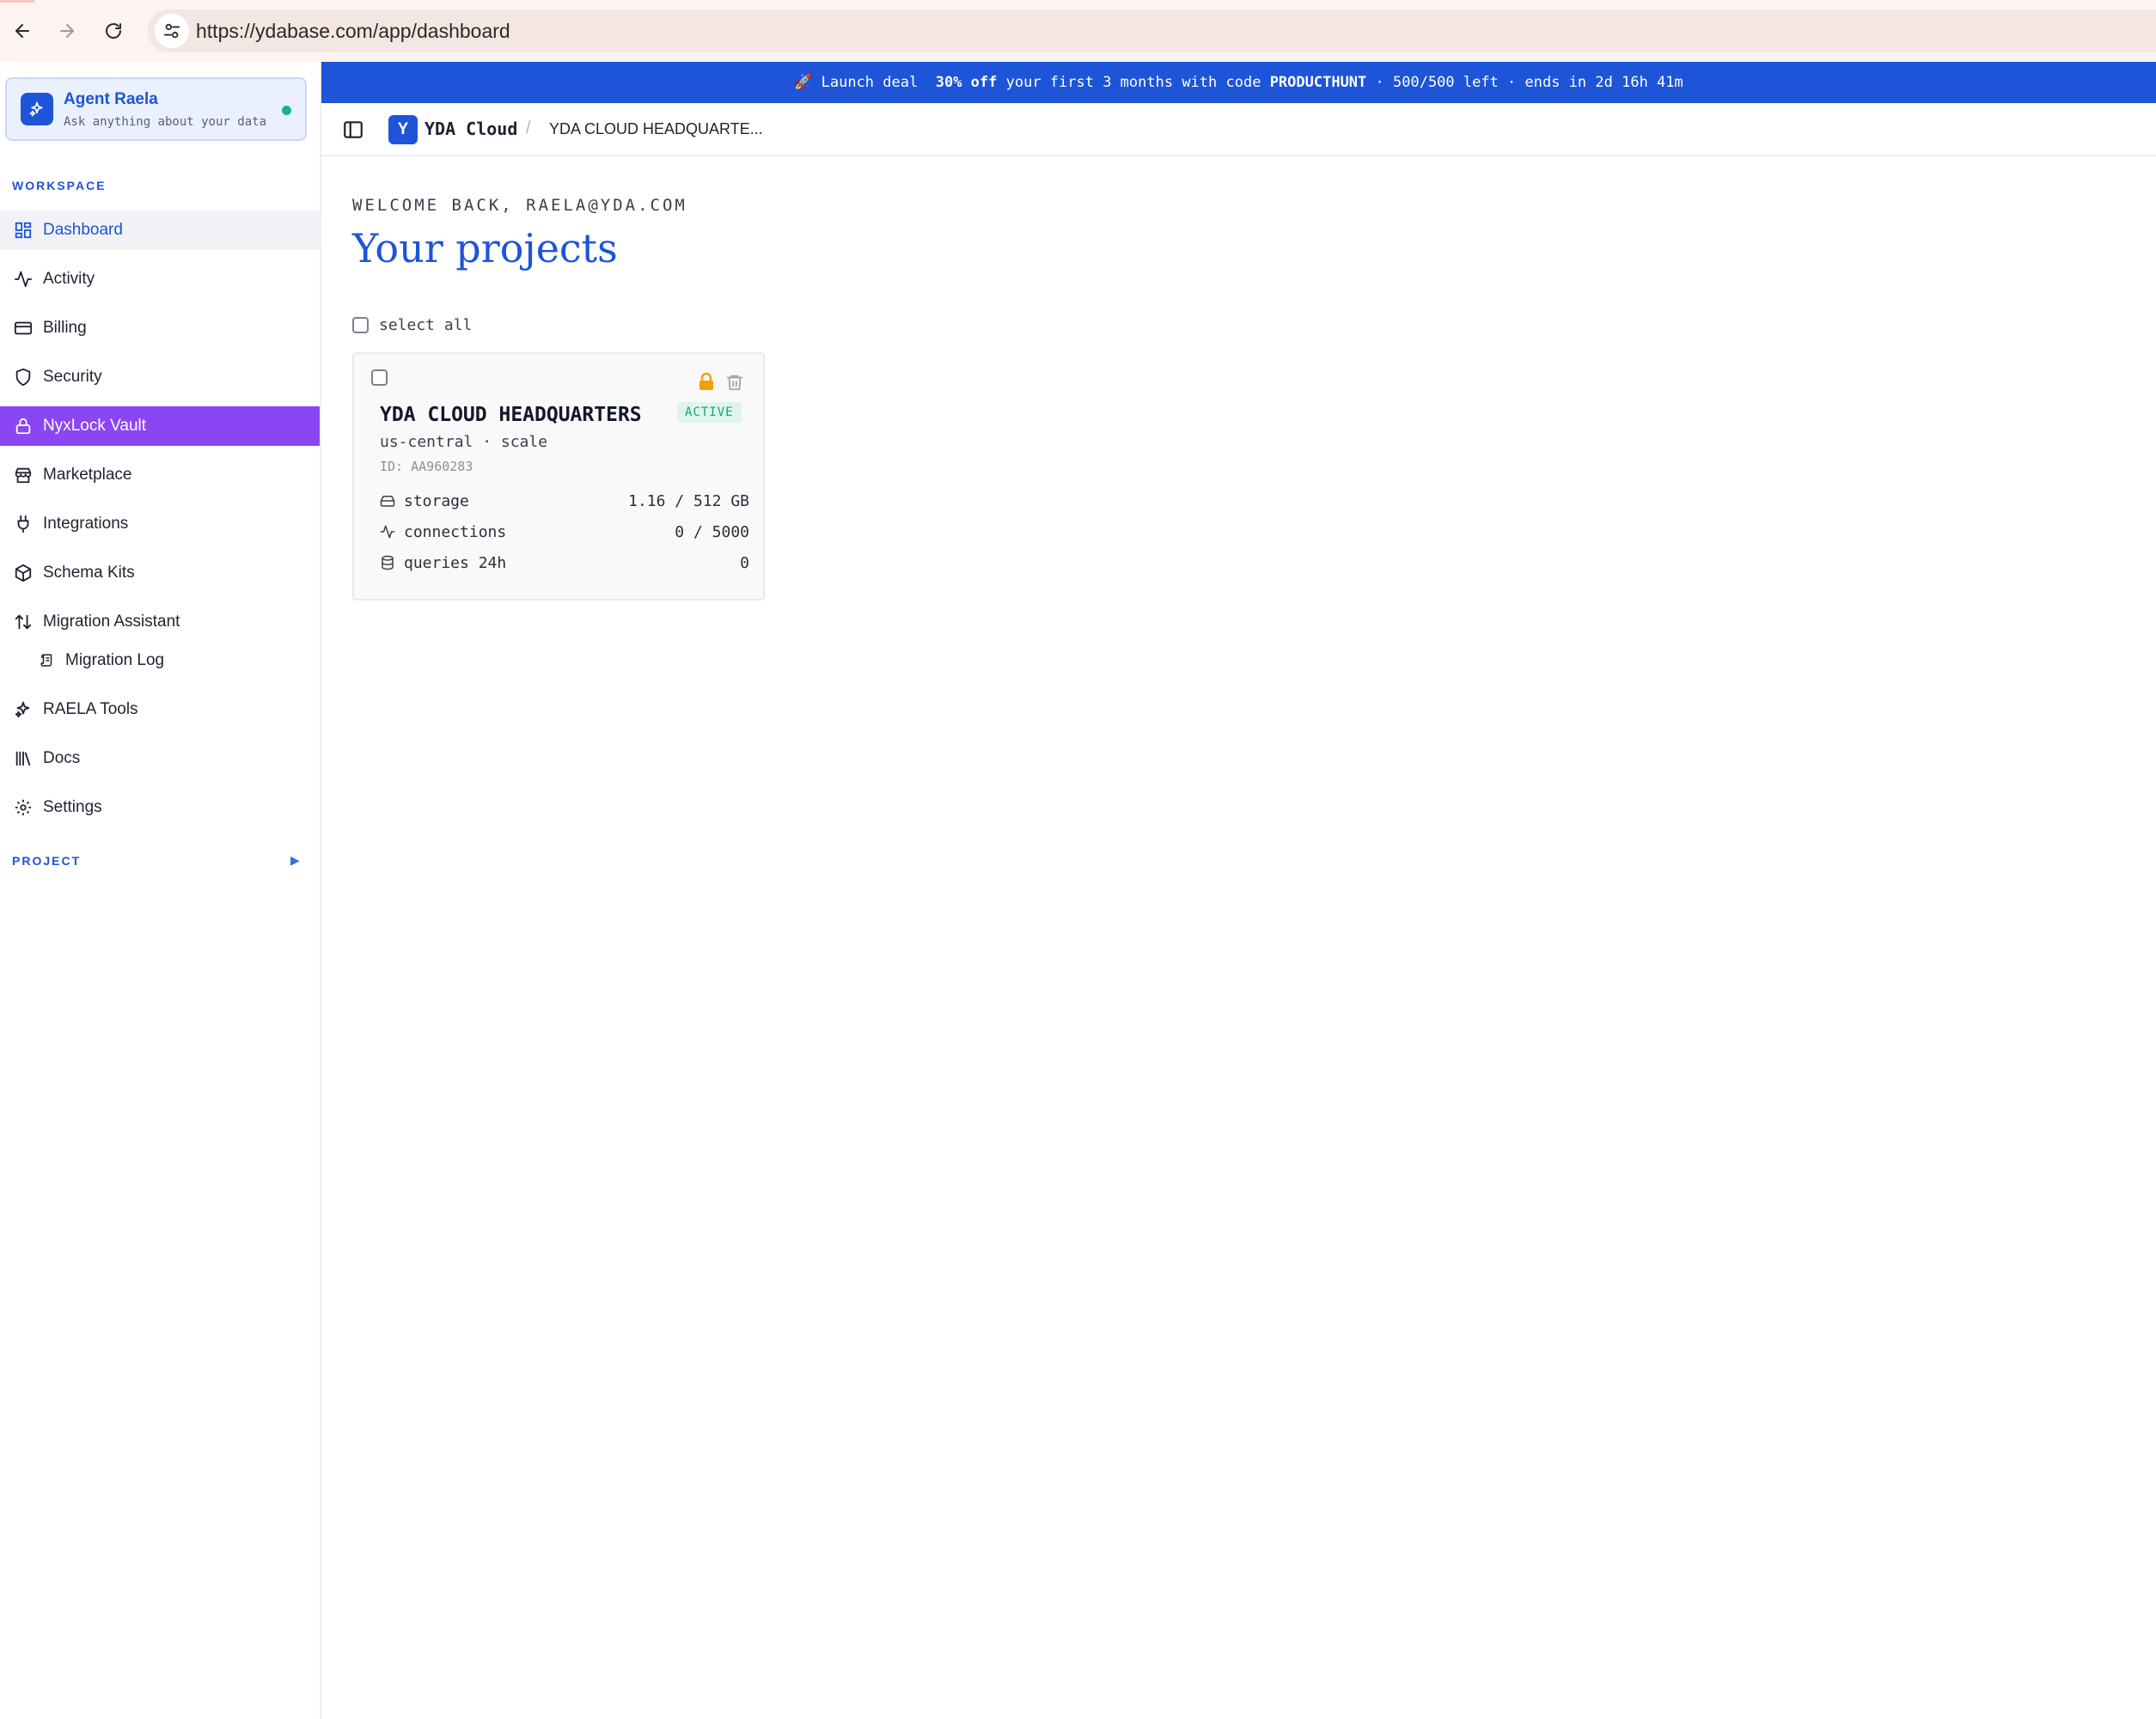 This screenshot has height=1719, width=2156. Describe the element at coordinates (111, 99) in the screenshot. I see `agent-title: Agent Raela` at that location.